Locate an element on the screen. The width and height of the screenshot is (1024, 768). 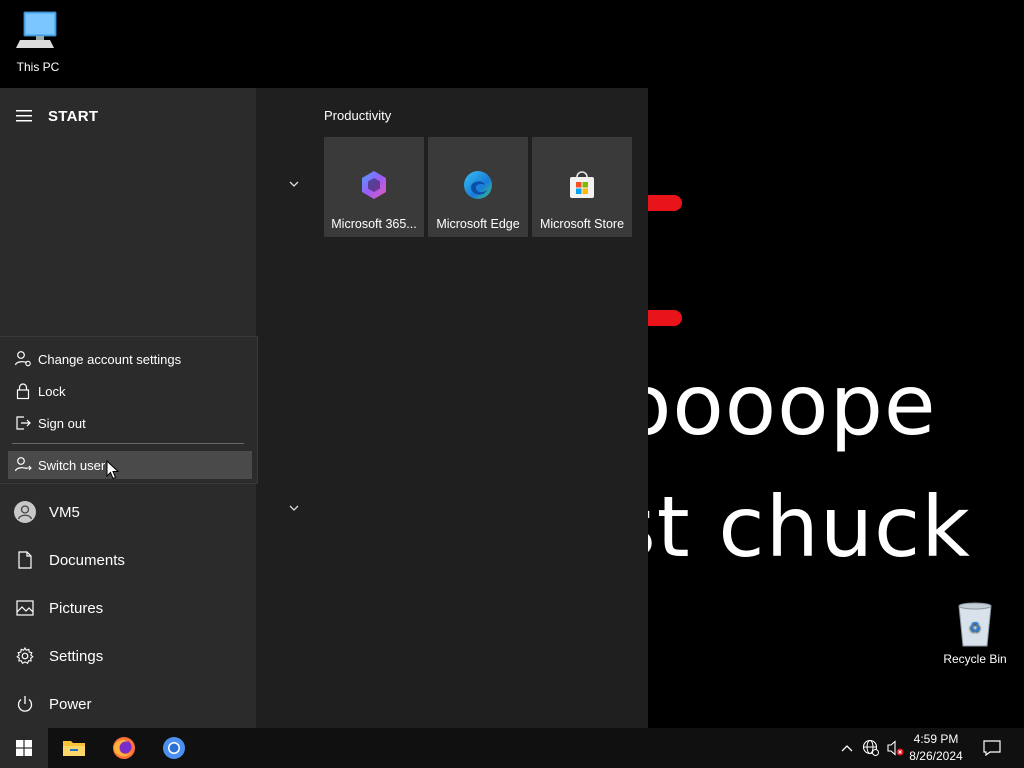
globe-network-icon is located at coordinates (870, 747).